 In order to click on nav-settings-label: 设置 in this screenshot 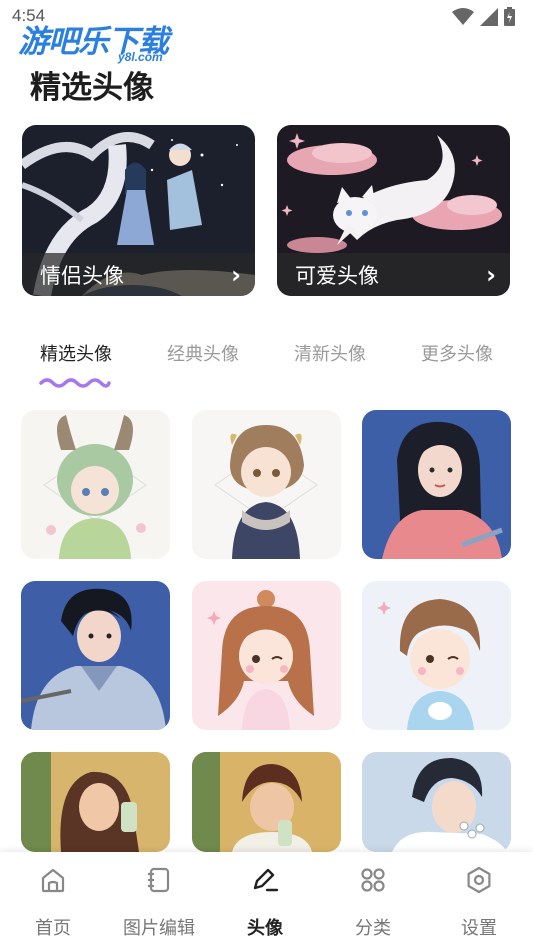, I will do `click(479, 928)`.